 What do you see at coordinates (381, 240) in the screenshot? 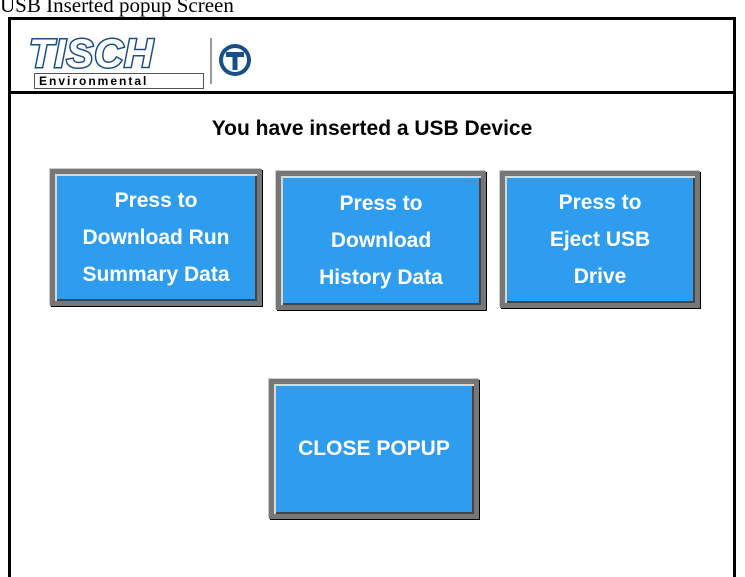
I see `download-history-button: Press to Download History Data` at bounding box center [381, 240].